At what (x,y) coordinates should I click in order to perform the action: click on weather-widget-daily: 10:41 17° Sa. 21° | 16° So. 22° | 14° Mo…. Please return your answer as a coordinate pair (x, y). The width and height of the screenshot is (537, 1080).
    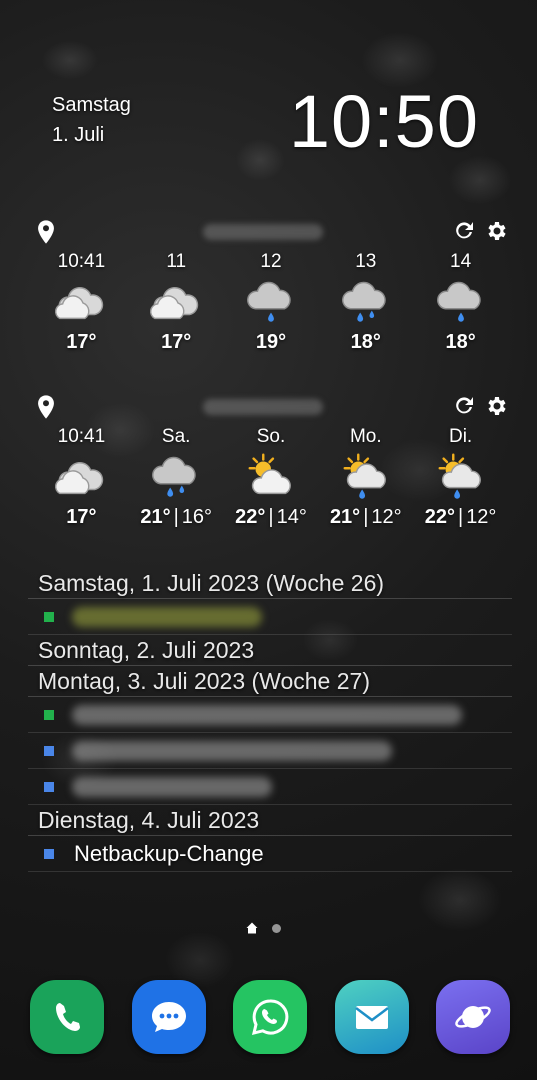
    Looking at the image, I should click on (271, 470).